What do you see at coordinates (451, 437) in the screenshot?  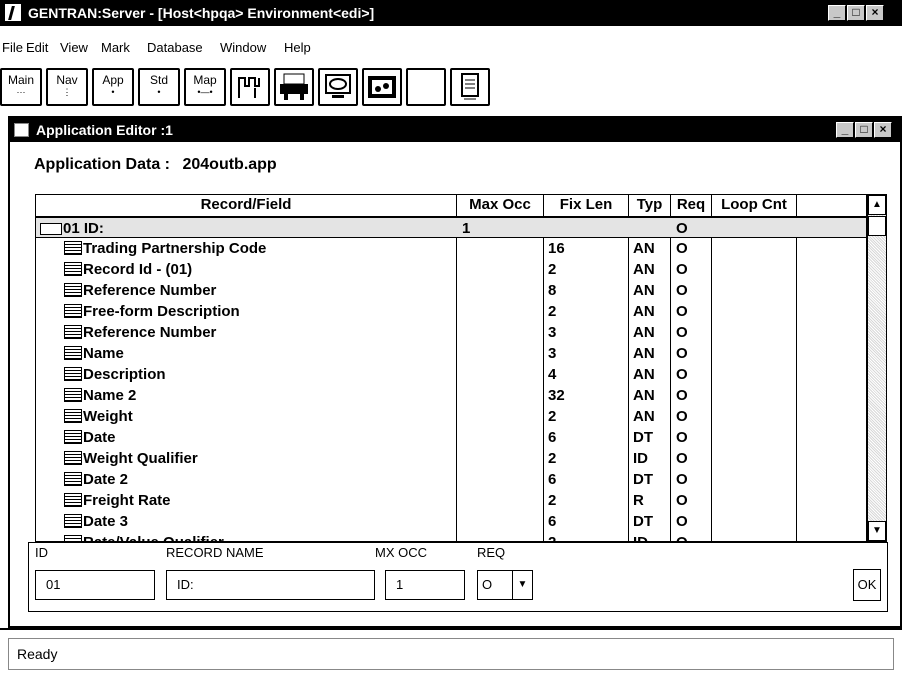 I see `field-row: Date 6 DT O` at bounding box center [451, 437].